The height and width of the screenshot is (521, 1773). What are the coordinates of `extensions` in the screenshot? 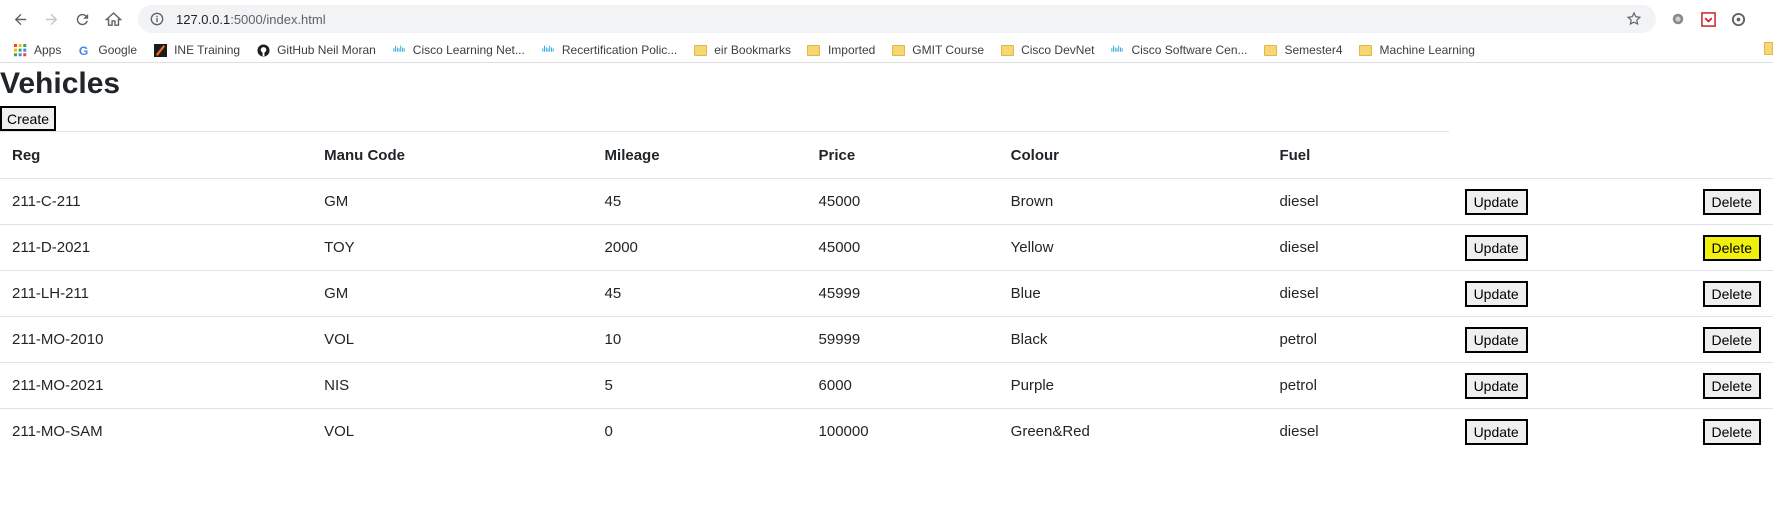 It's located at (1715, 19).